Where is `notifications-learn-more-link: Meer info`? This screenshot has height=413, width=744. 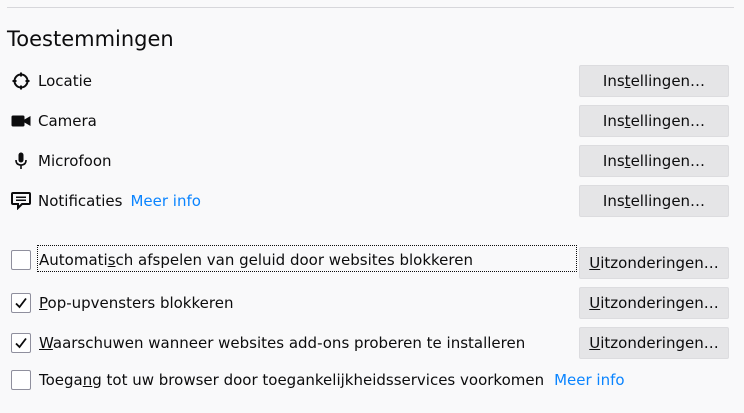
notifications-learn-more-link: Meer info is located at coordinates (165, 201).